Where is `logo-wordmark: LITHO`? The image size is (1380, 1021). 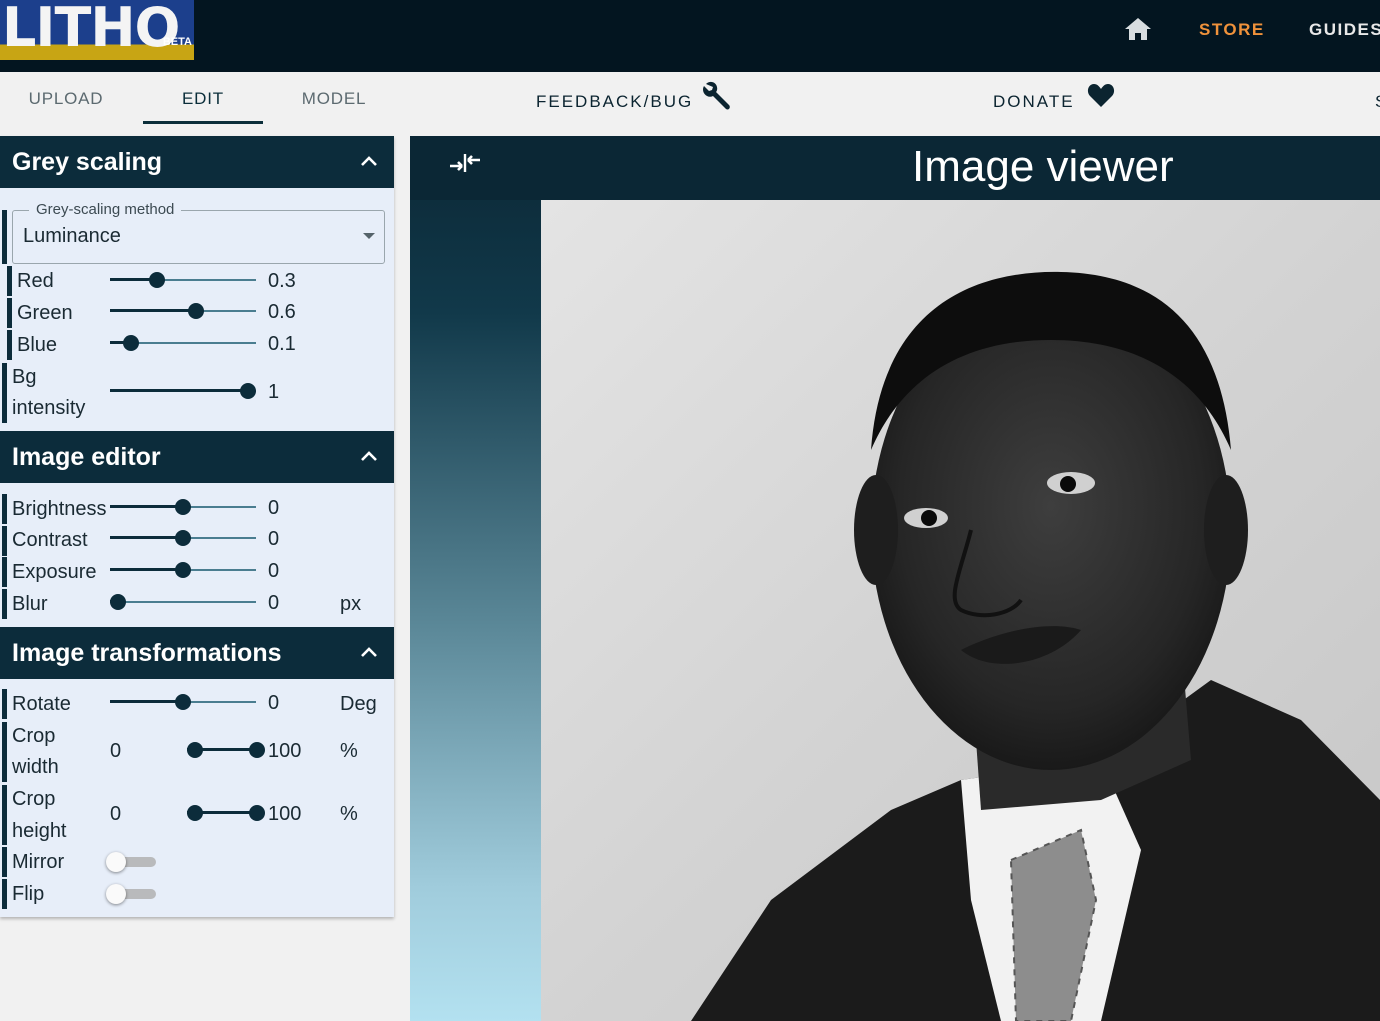
logo-wordmark: LITHO is located at coordinates (91, 29).